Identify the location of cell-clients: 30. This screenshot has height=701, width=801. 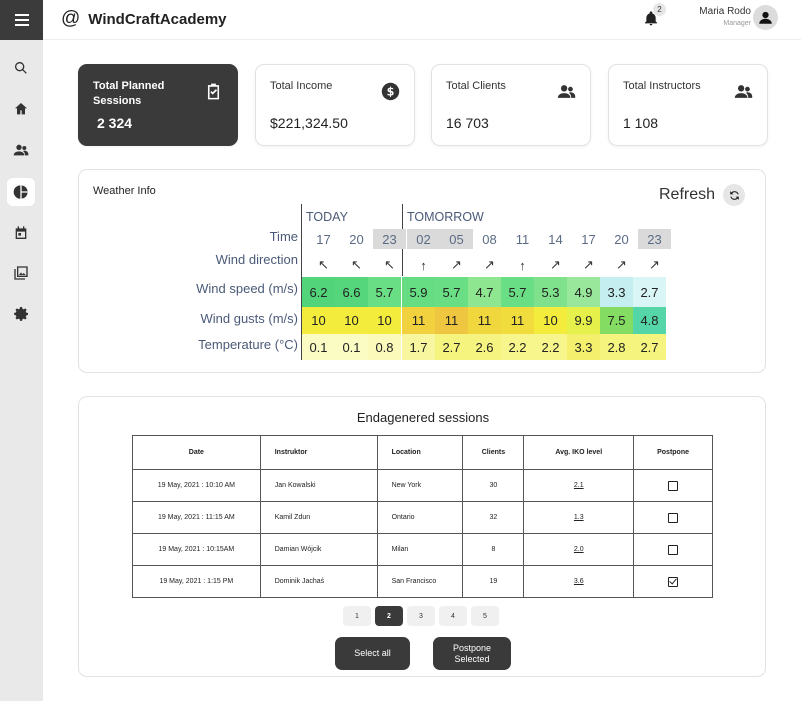
(493, 485).